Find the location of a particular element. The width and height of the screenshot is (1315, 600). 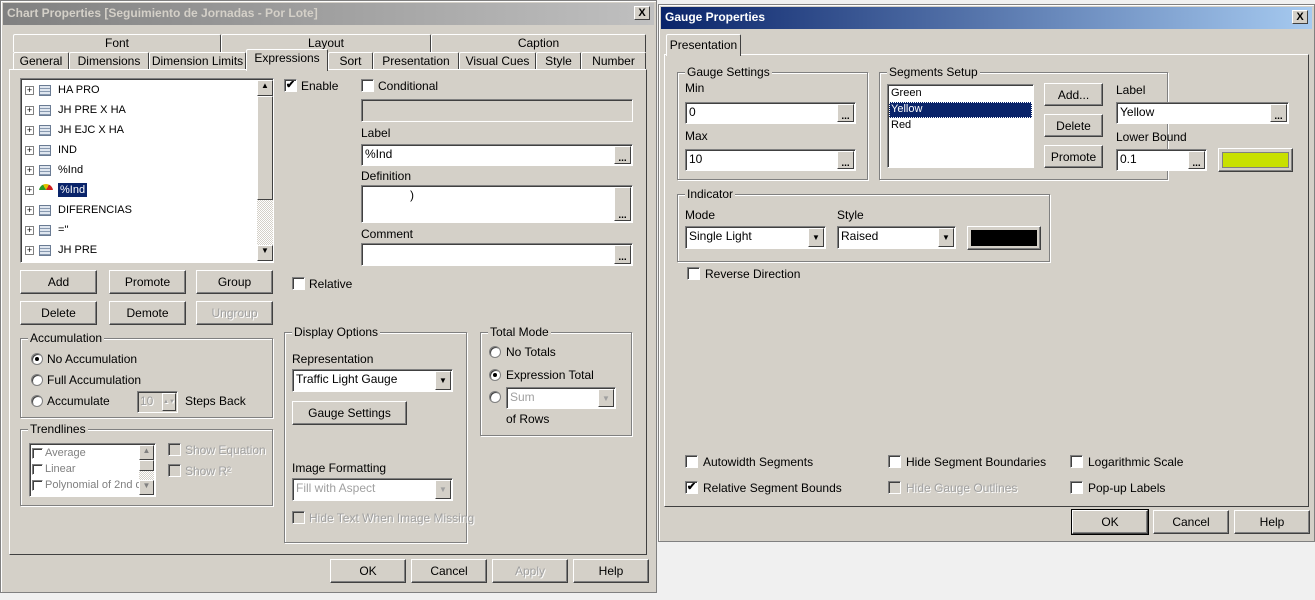

autowidth-segments-checkbox is located at coordinates (691, 461).